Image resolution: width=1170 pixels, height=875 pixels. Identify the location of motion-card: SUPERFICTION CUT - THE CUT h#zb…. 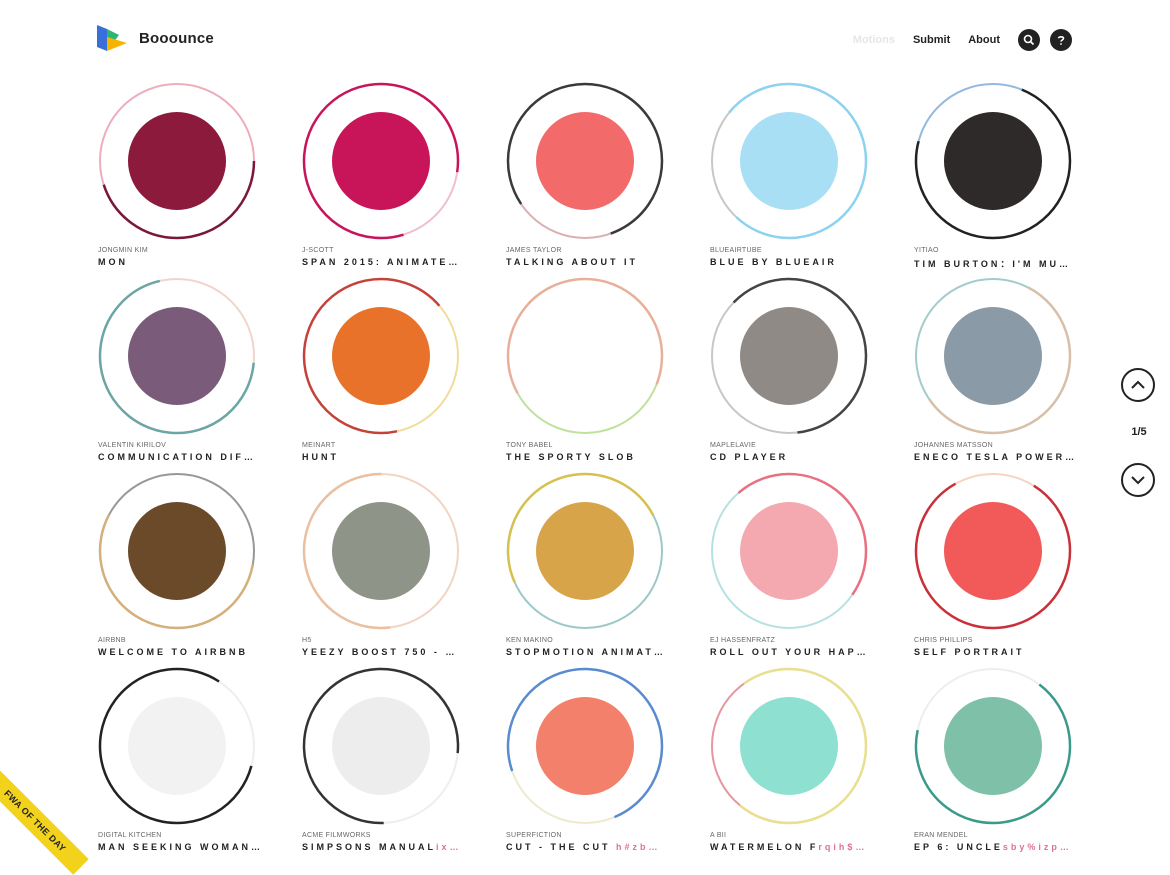
(596, 759).